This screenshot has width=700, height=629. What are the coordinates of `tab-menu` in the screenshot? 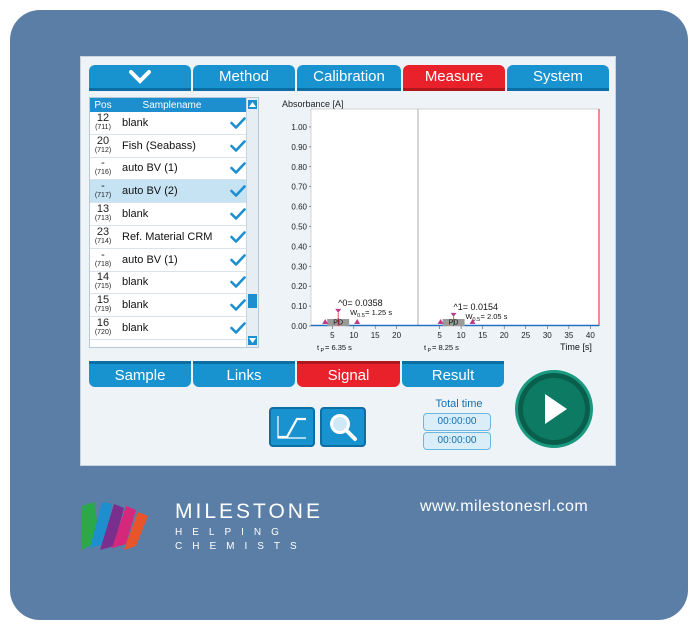 It's located at (140, 78).